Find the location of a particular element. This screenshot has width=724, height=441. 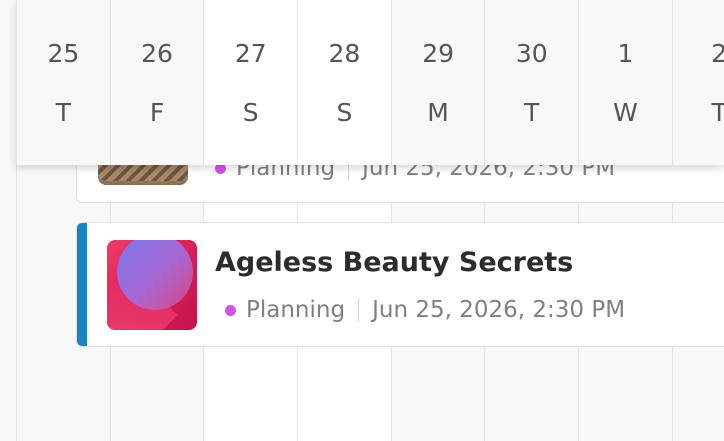

date-cell: 28 S is located at coordinates (344, 82).